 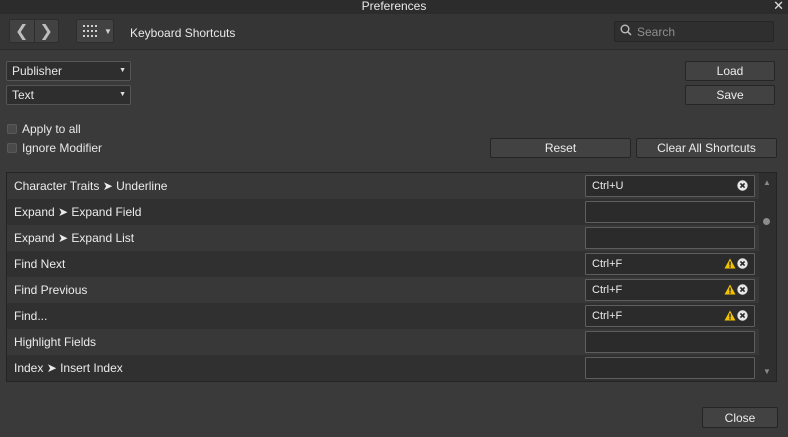 What do you see at coordinates (740, 417) in the screenshot?
I see `close-button: Close` at bounding box center [740, 417].